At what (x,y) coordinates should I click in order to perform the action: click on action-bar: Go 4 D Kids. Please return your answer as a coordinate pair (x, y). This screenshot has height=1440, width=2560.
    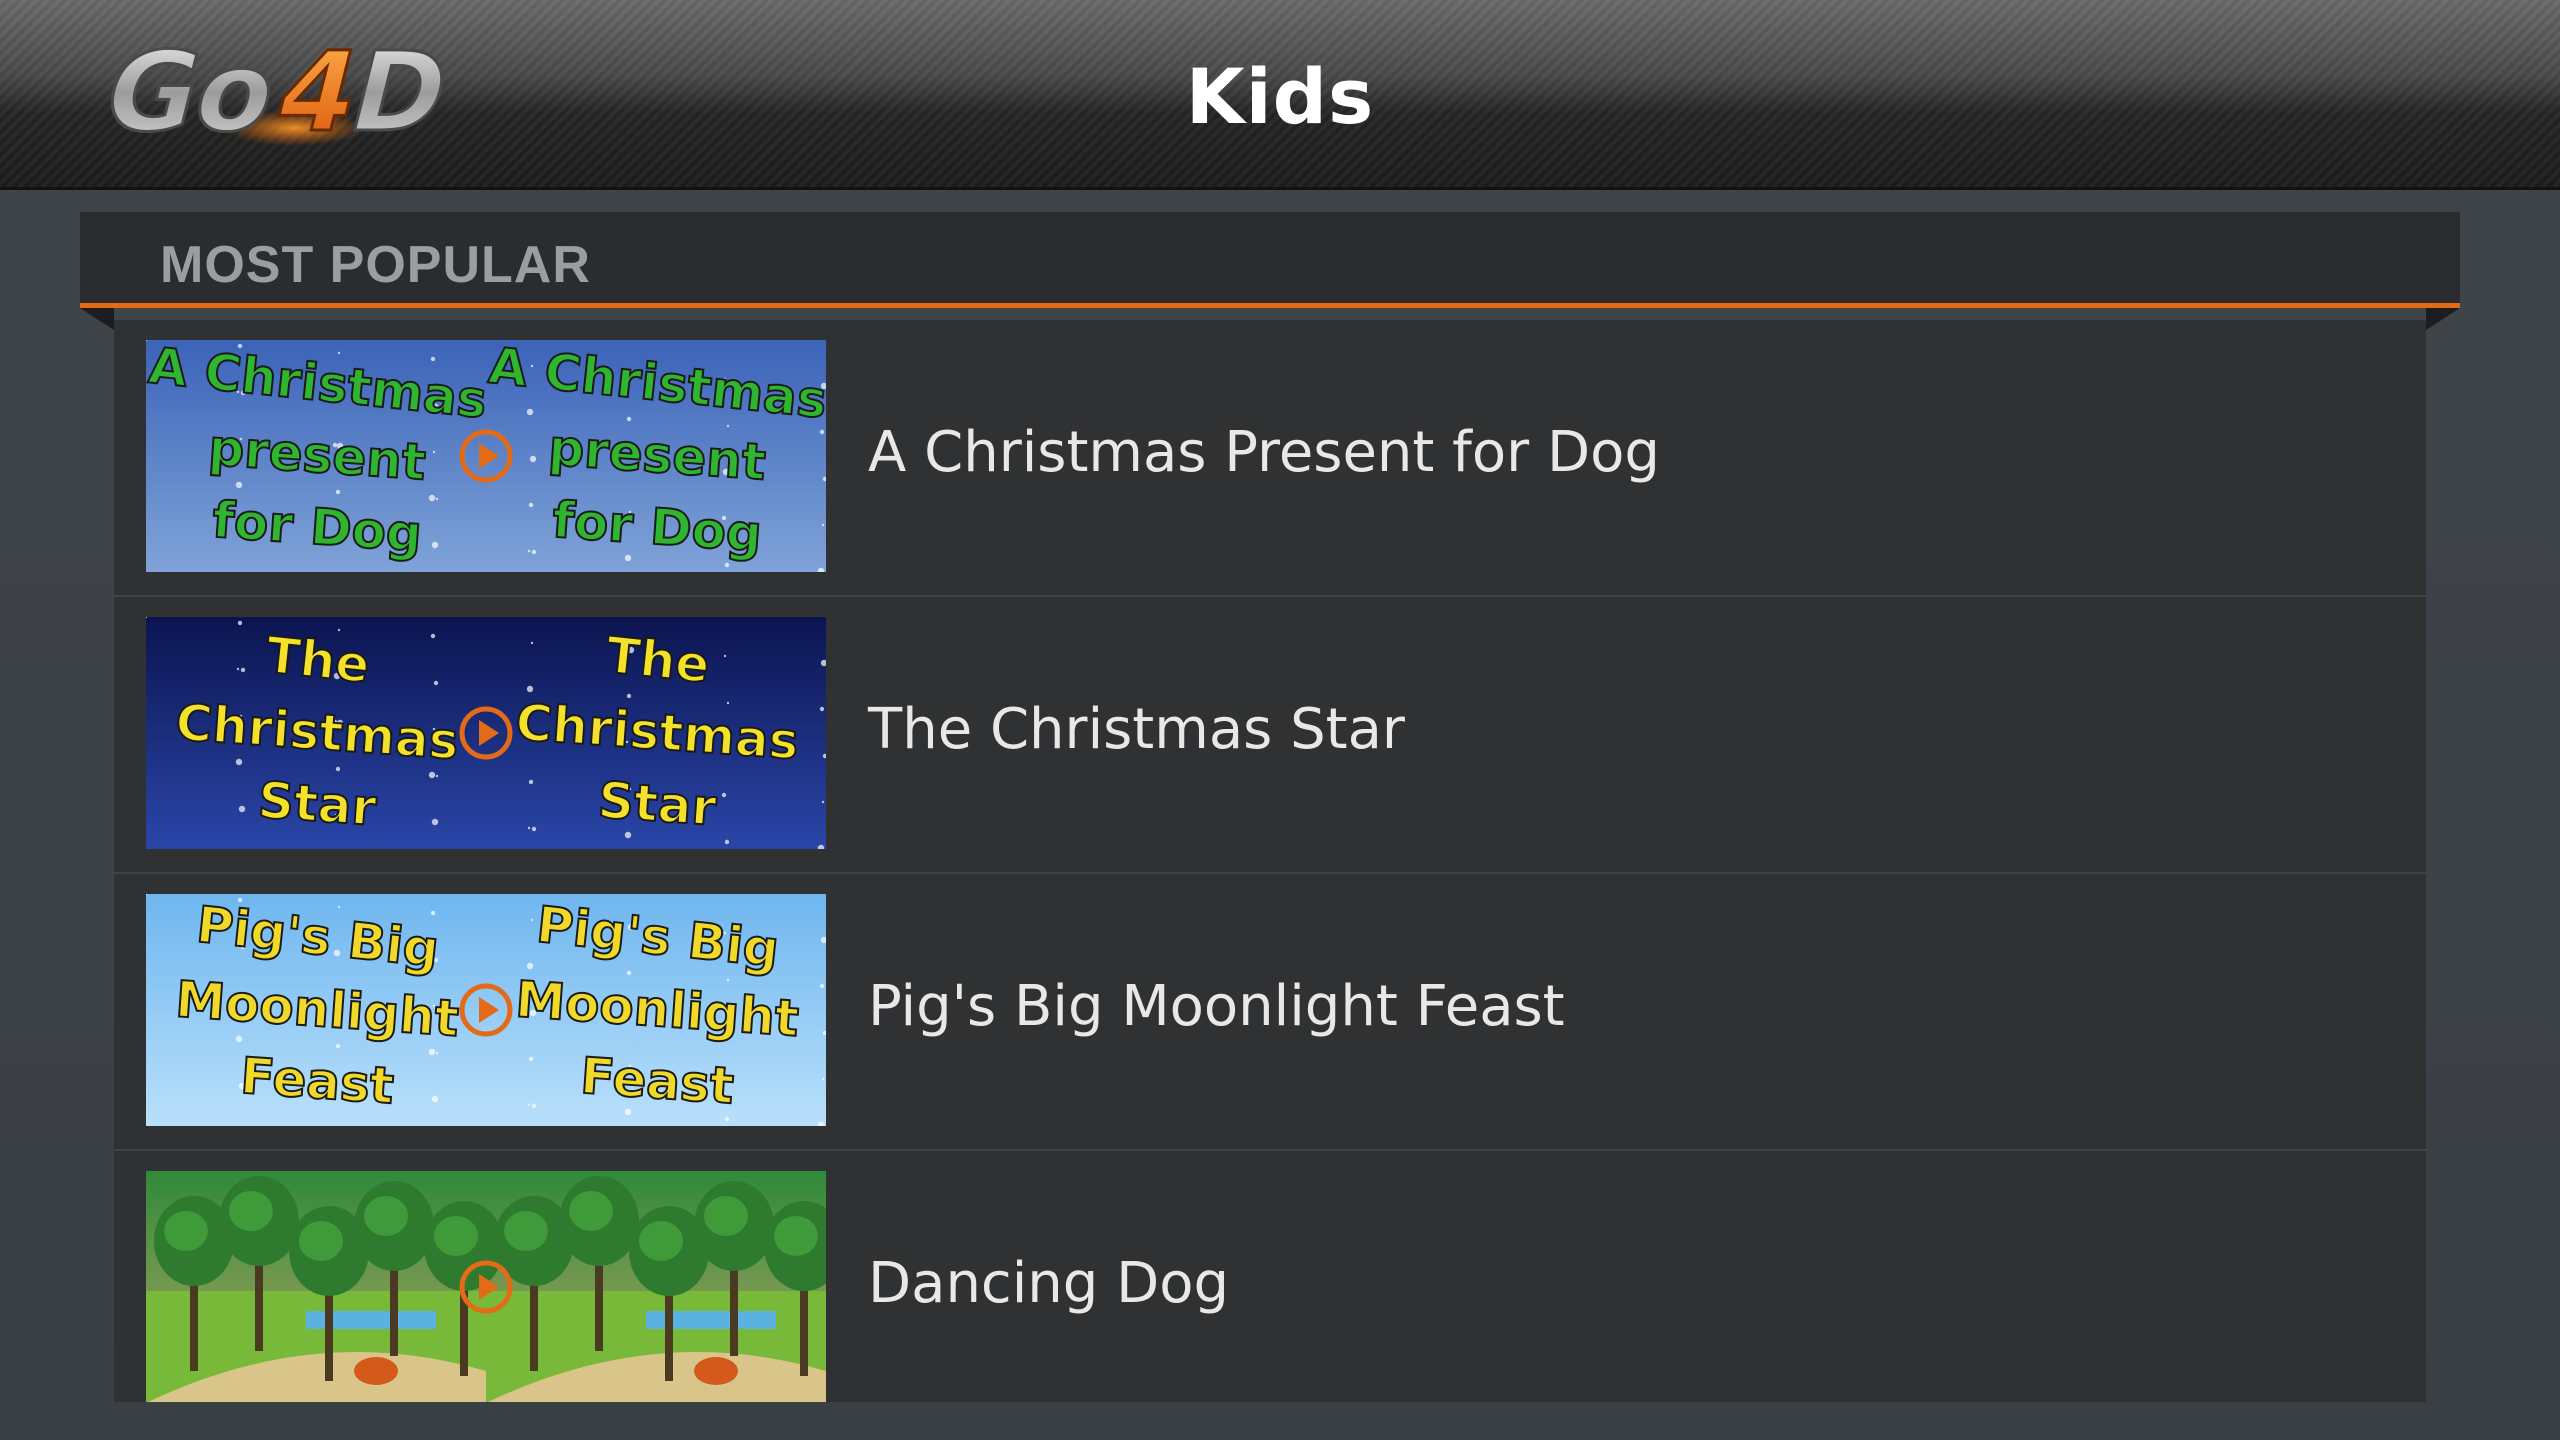
    Looking at the image, I should click on (1280, 95).